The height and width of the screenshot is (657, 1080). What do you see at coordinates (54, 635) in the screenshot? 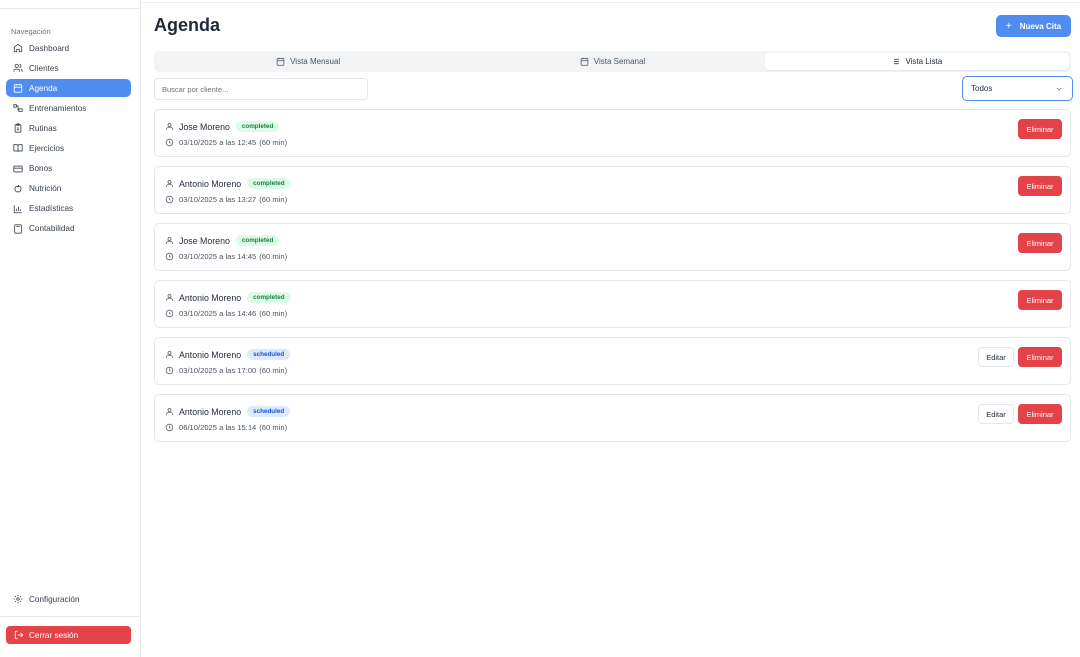
I see `logout-label: Cerrar sesión` at bounding box center [54, 635].